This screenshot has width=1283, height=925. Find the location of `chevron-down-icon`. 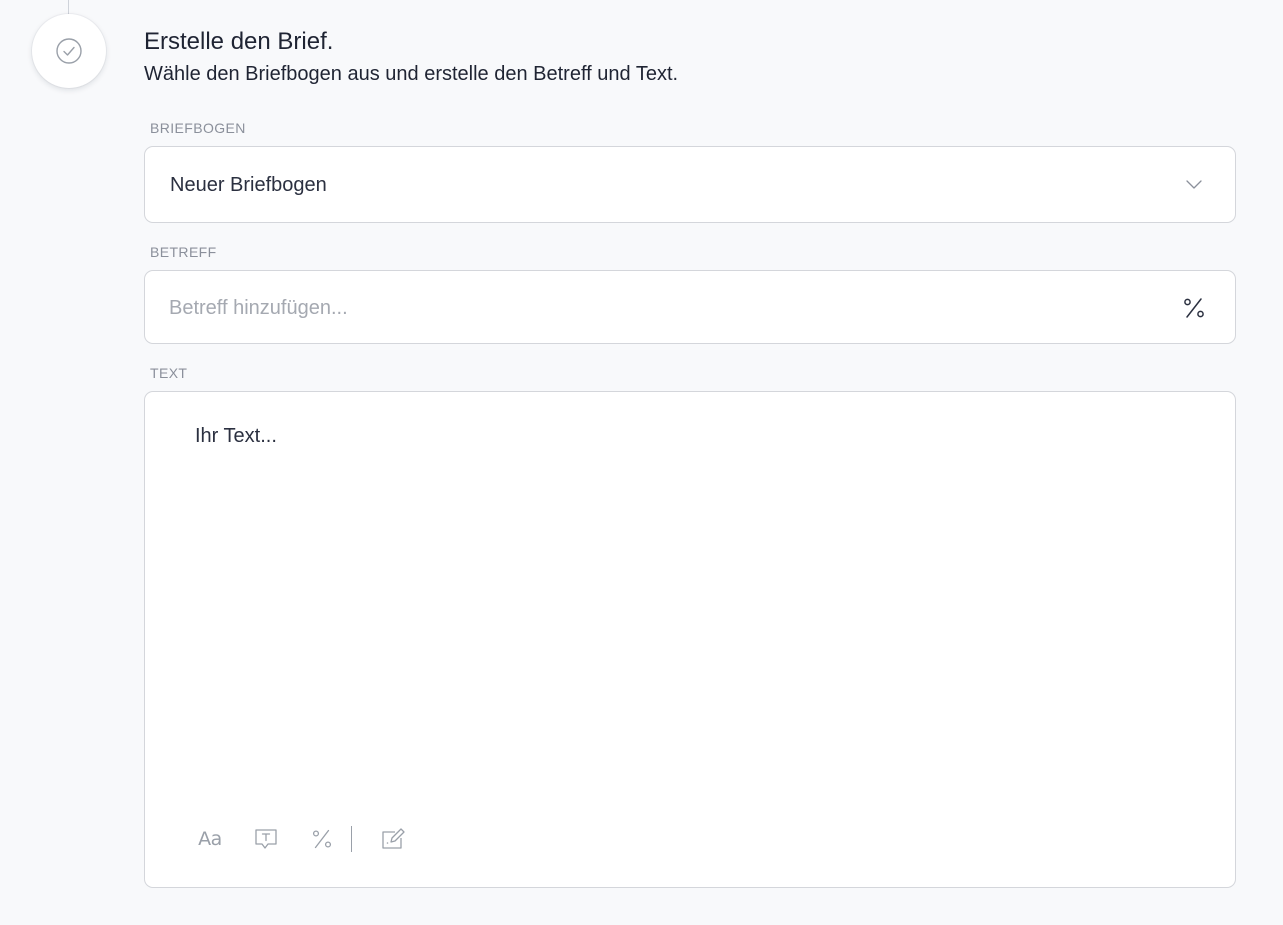

chevron-down-icon is located at coordinates (1194, 184).